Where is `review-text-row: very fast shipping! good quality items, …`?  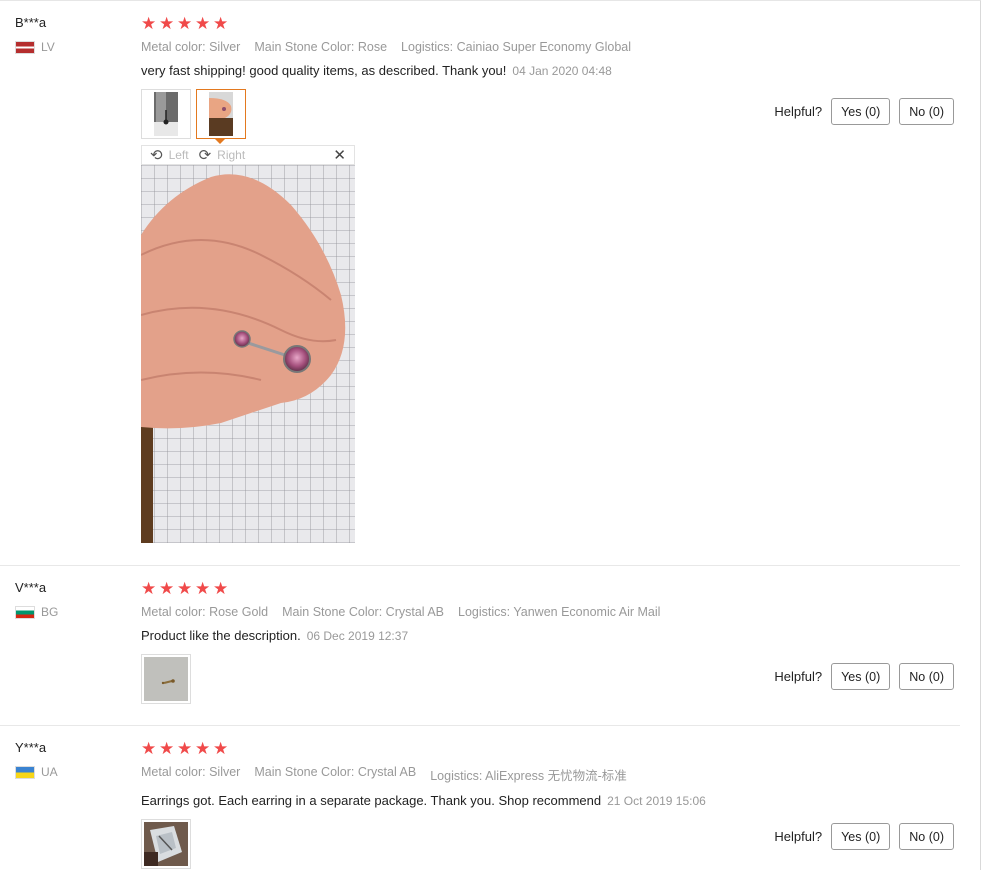 review-text-row: very fast shipping! good quality items, … is located at coordinates (546, 70).